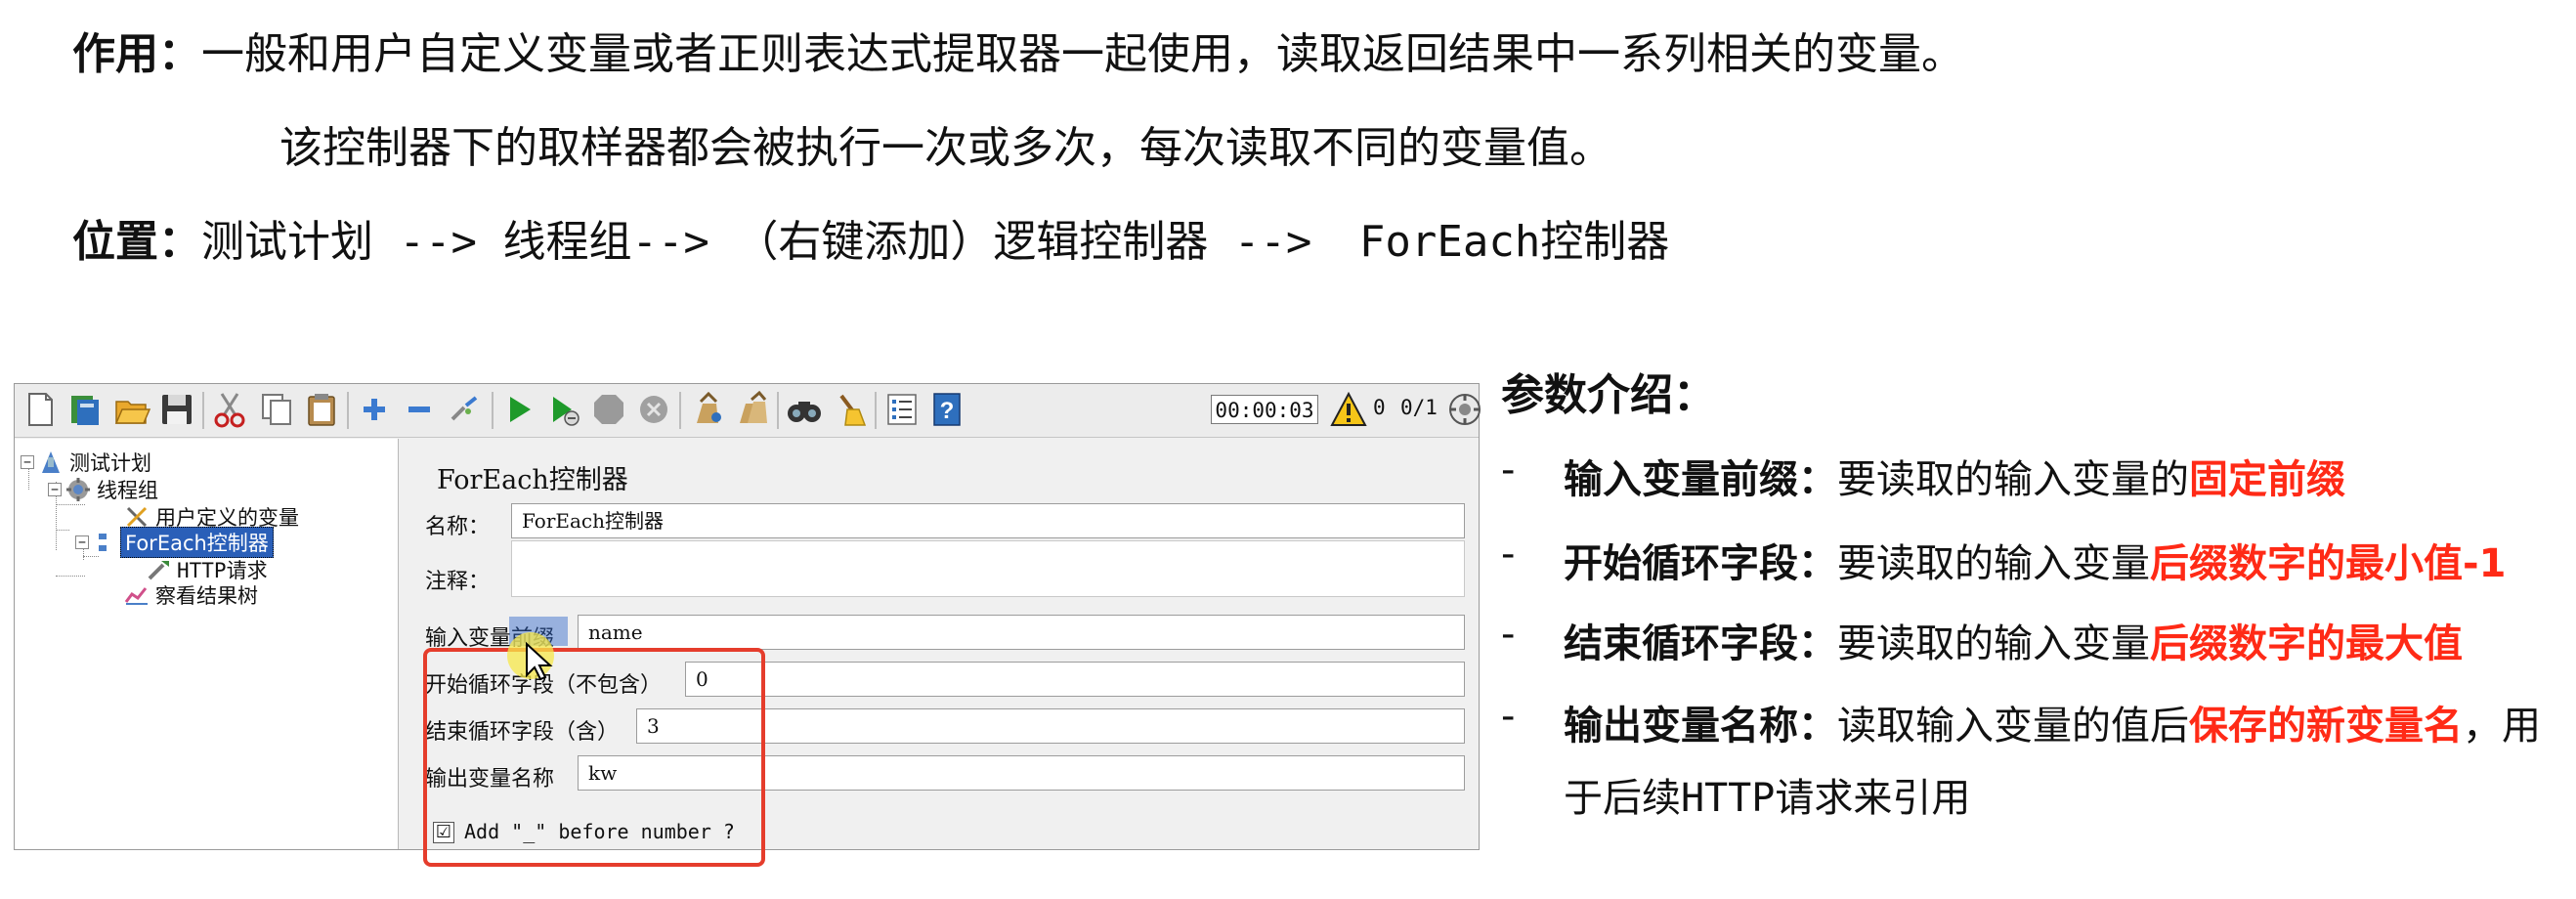 This screenshot has width=2576, height=899. Describe the element at coordinates (287, 242) in the screenshot. I see `location-part1: 测试计划` at that location.